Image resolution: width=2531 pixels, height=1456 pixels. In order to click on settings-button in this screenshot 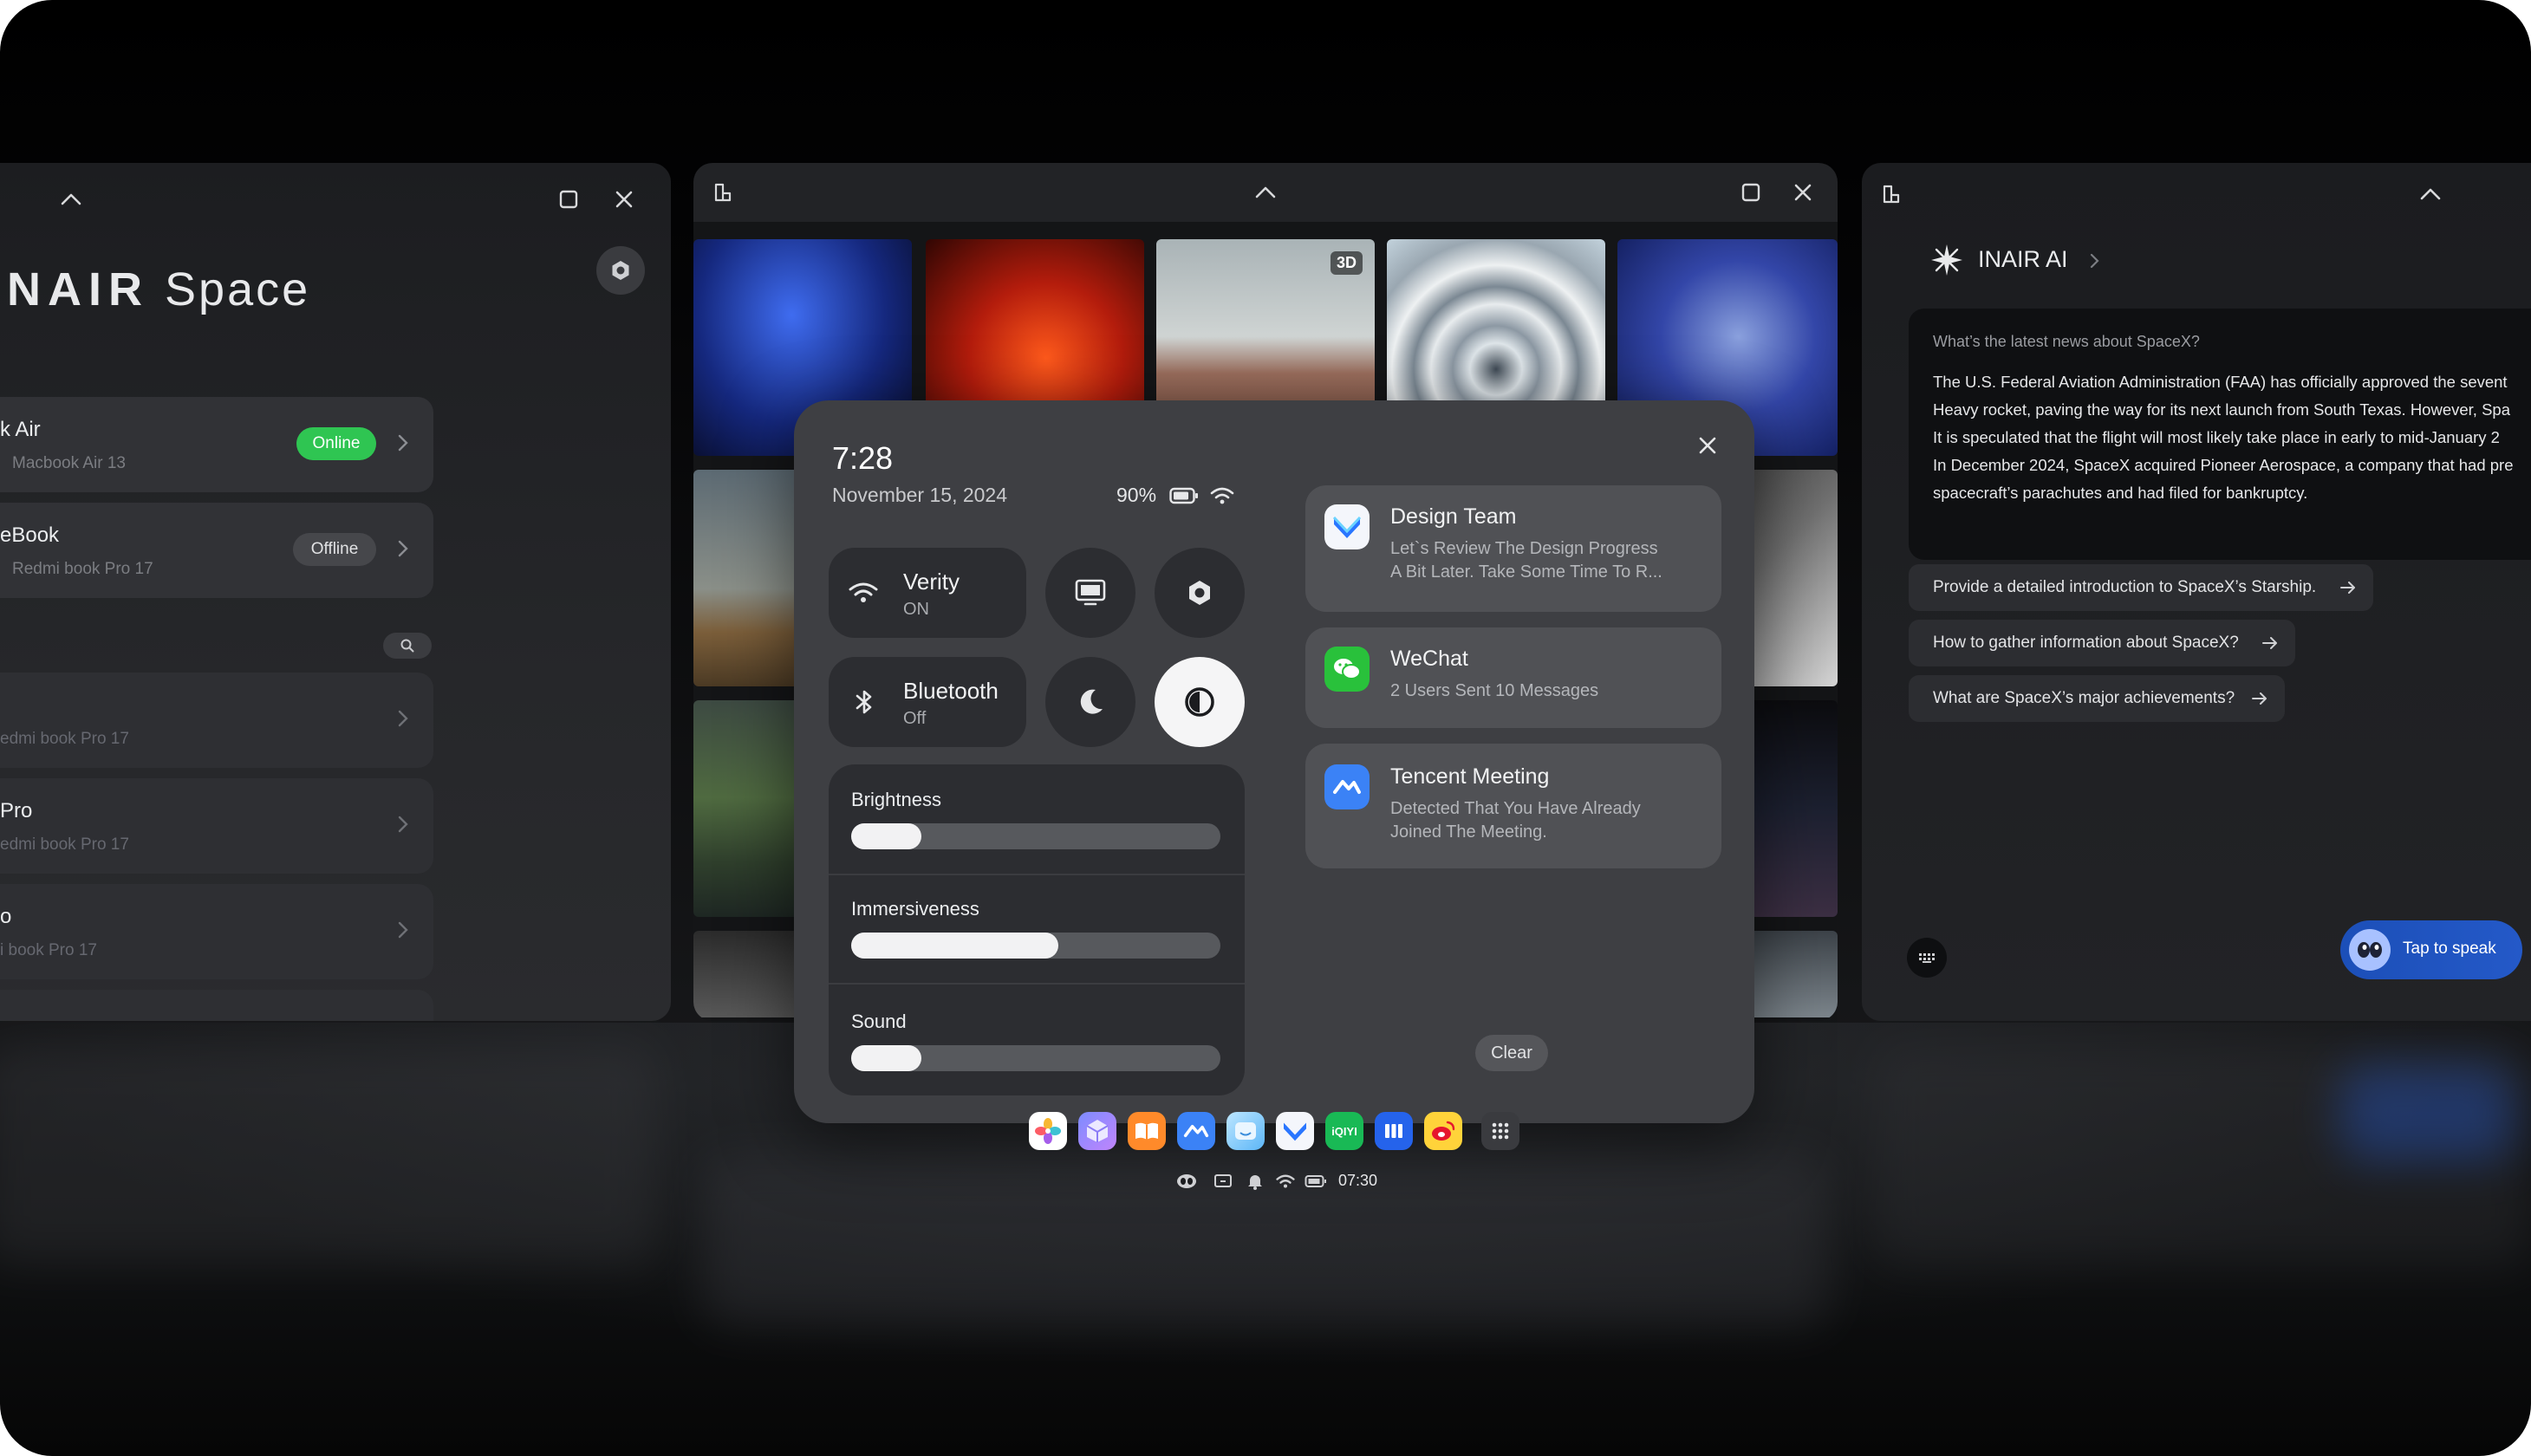, I will do `click(1200, 593)`.